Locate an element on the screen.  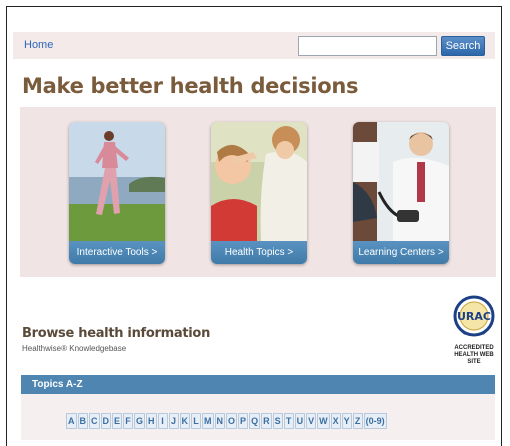
alphabet-index: A B C D E F G H I J K L M N O P Q R S T U V W X Y Z (0-9) is located at coordinates (226, 421).